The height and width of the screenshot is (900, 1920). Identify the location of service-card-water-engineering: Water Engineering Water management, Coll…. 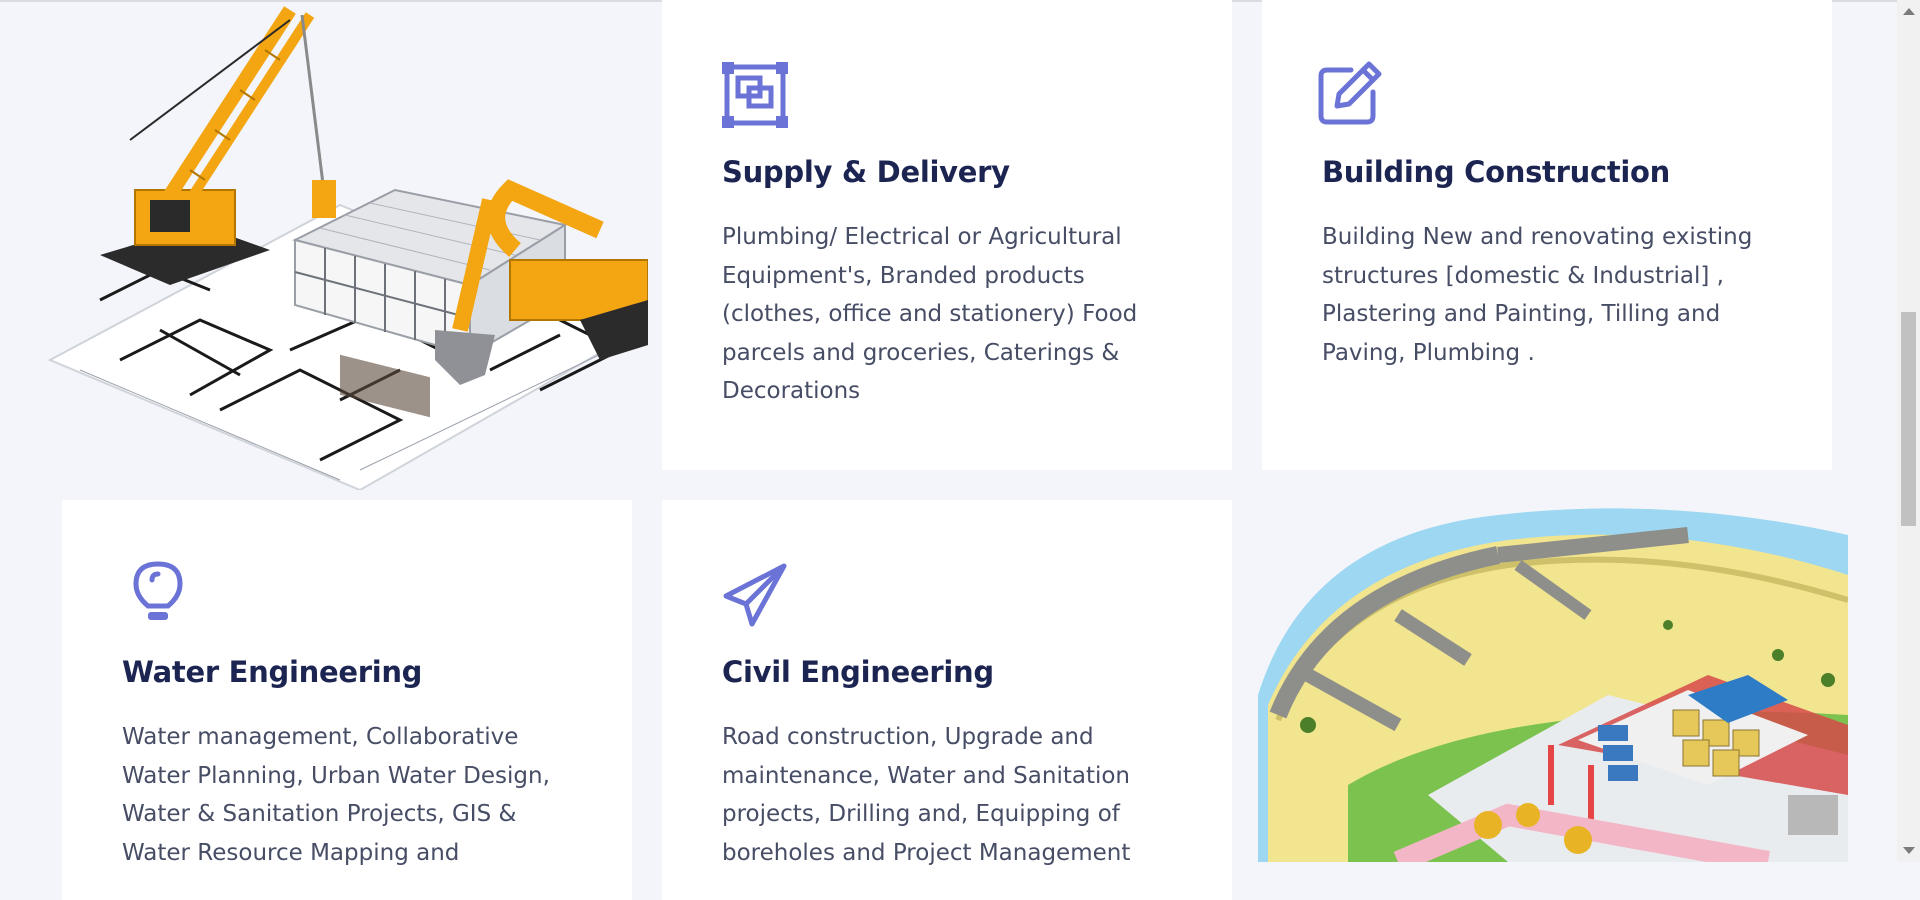
(347, 700).